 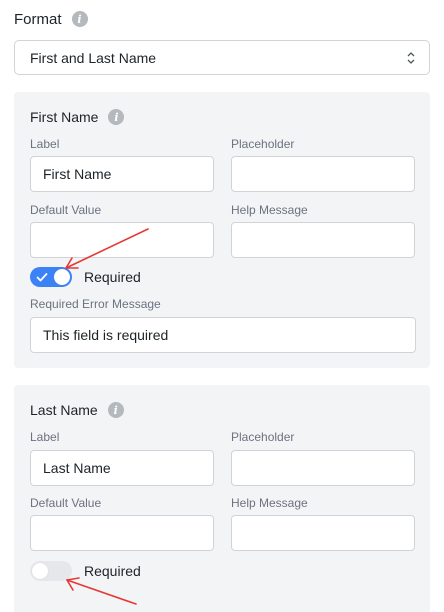 What do you see at coordinates (112, 277) in the screenshot?
I see `first-name-required-label: Required` at bounding box center [112, 277].